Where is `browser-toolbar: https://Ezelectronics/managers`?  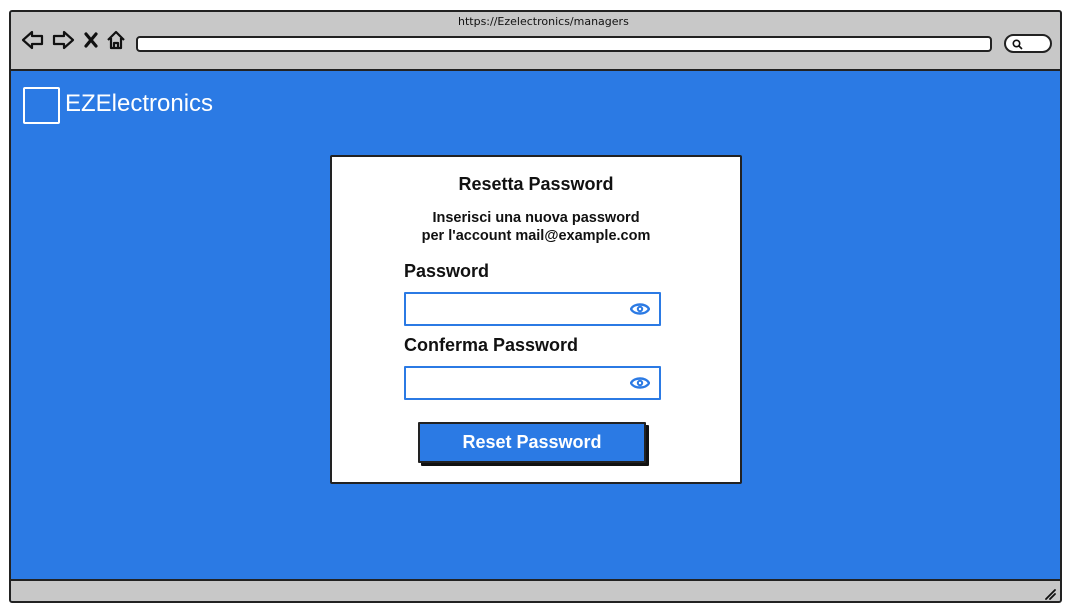
browser-toolbar: https://Ezelectronics/managers is located at coordinates (535, 41).